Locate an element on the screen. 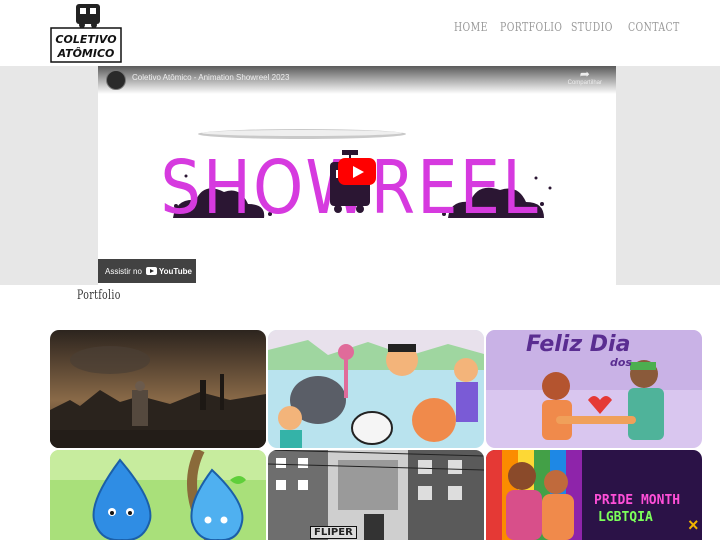 This screenshot has width=720, height=540. share-button: ➦ Compartilhar is located at coordinates (585, 77).